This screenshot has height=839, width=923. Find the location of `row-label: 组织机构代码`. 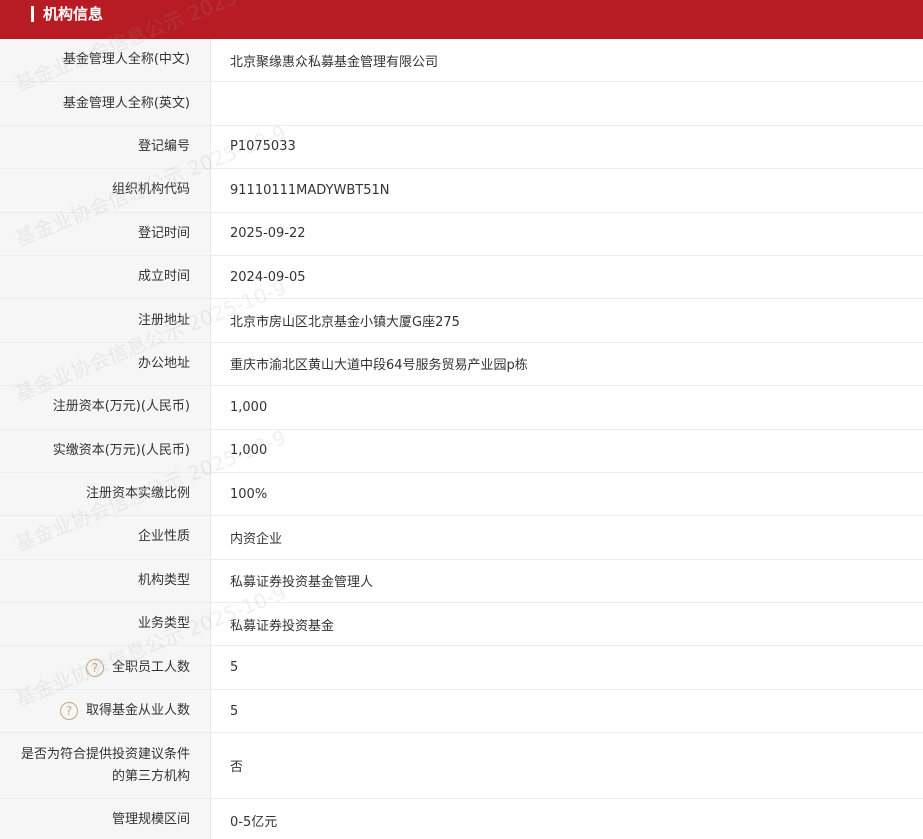

row-label: 组织机构代码 is located at coordinates (105, 190).